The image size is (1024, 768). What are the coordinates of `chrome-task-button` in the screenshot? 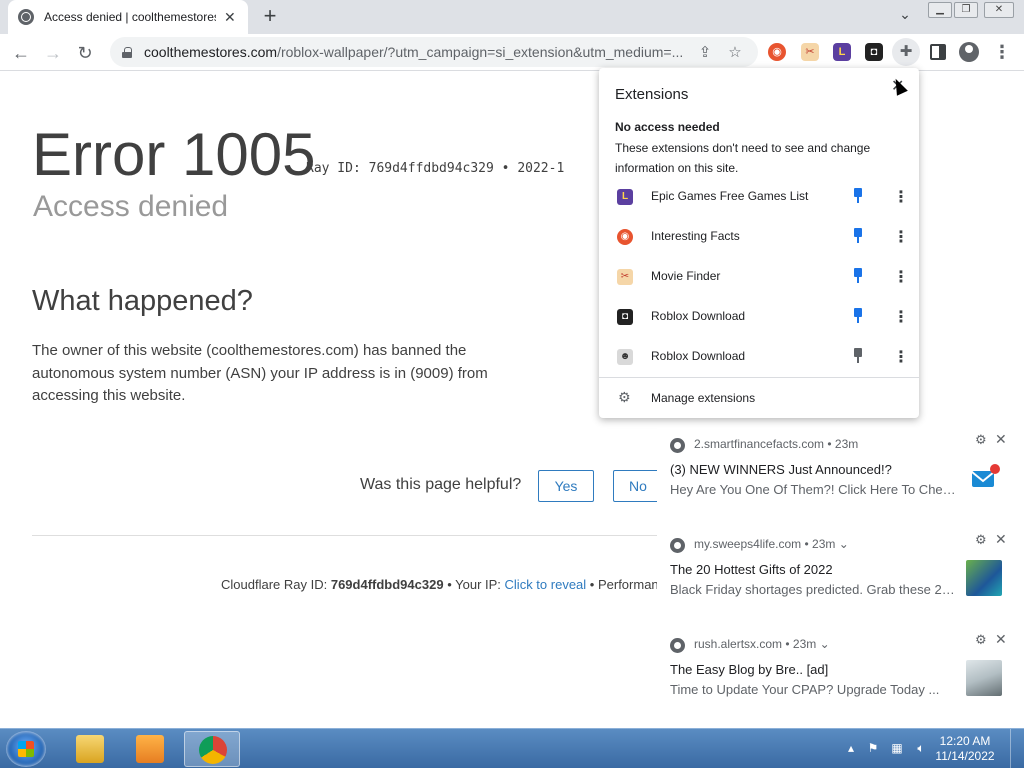 It's located at (212, 749).